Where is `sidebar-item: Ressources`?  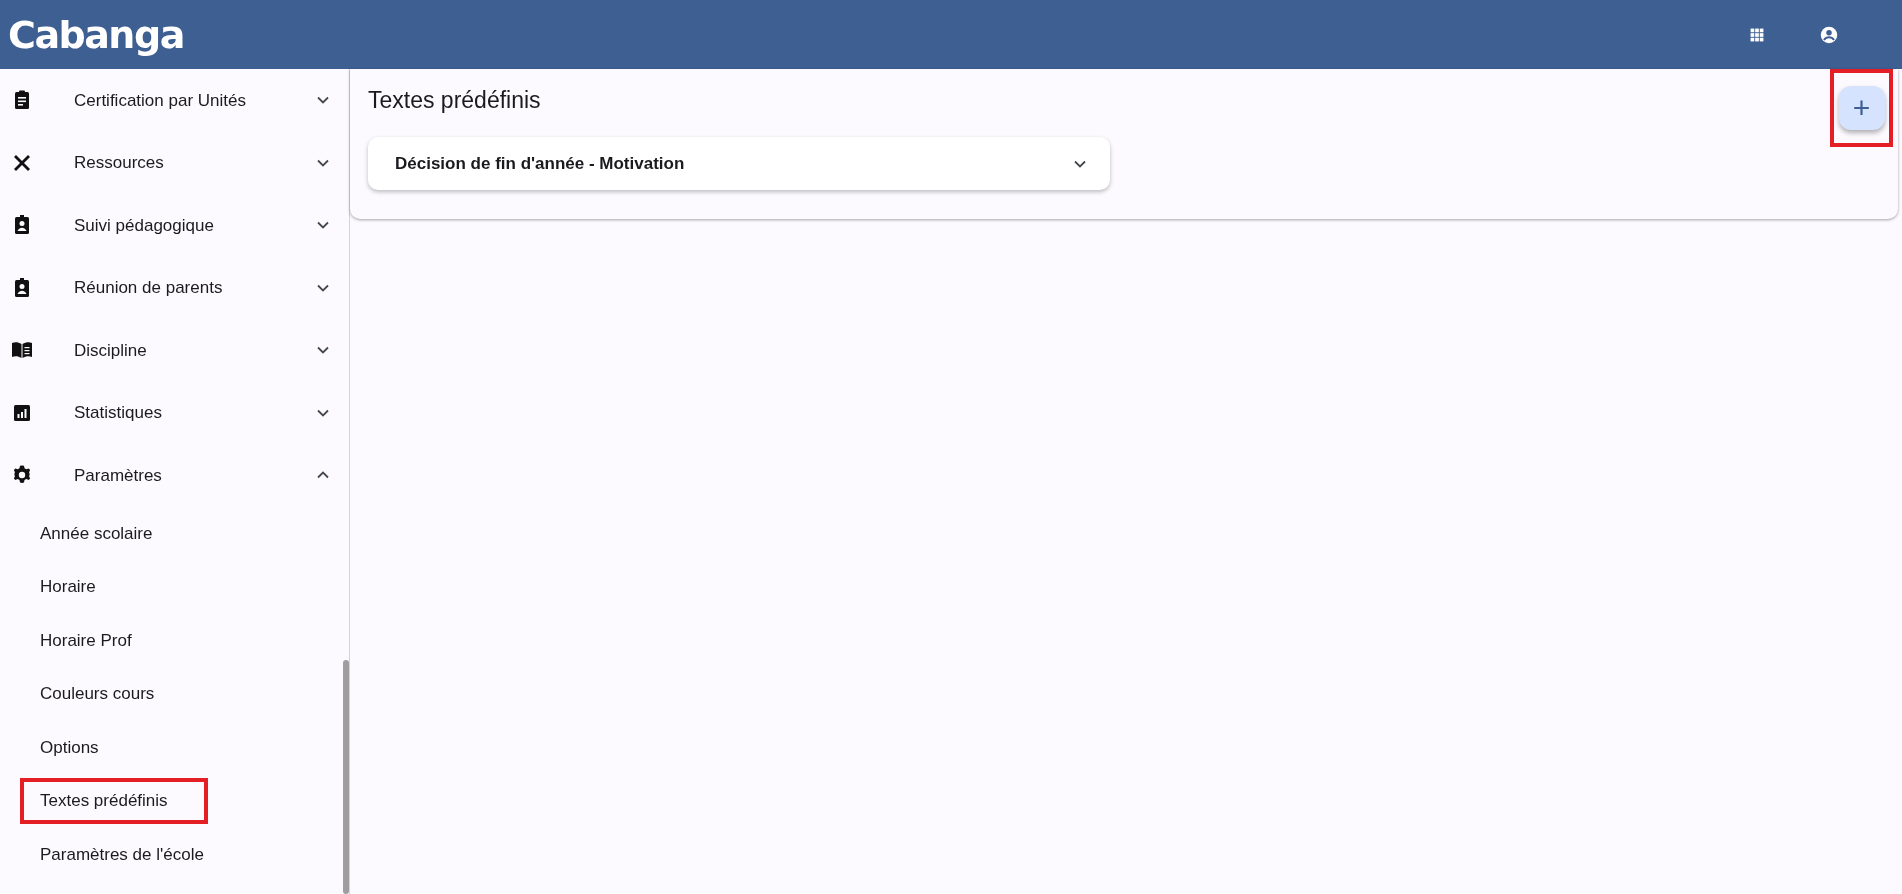 sidebar-item: Ressources is located at coordinates (194, 163).